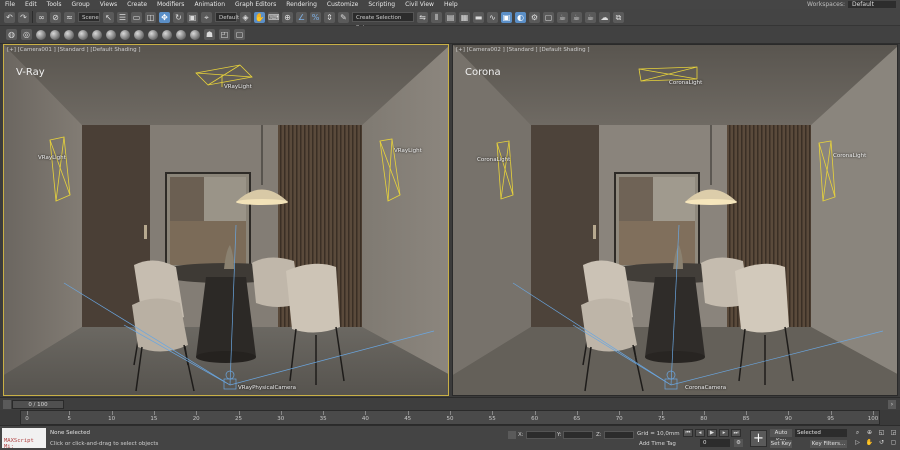 The image size is (900, 450). What do you see at coordinates (55, 17) in the screenshot?
I see `unlink-icon: ⊘` at bounding box center [55, 17].